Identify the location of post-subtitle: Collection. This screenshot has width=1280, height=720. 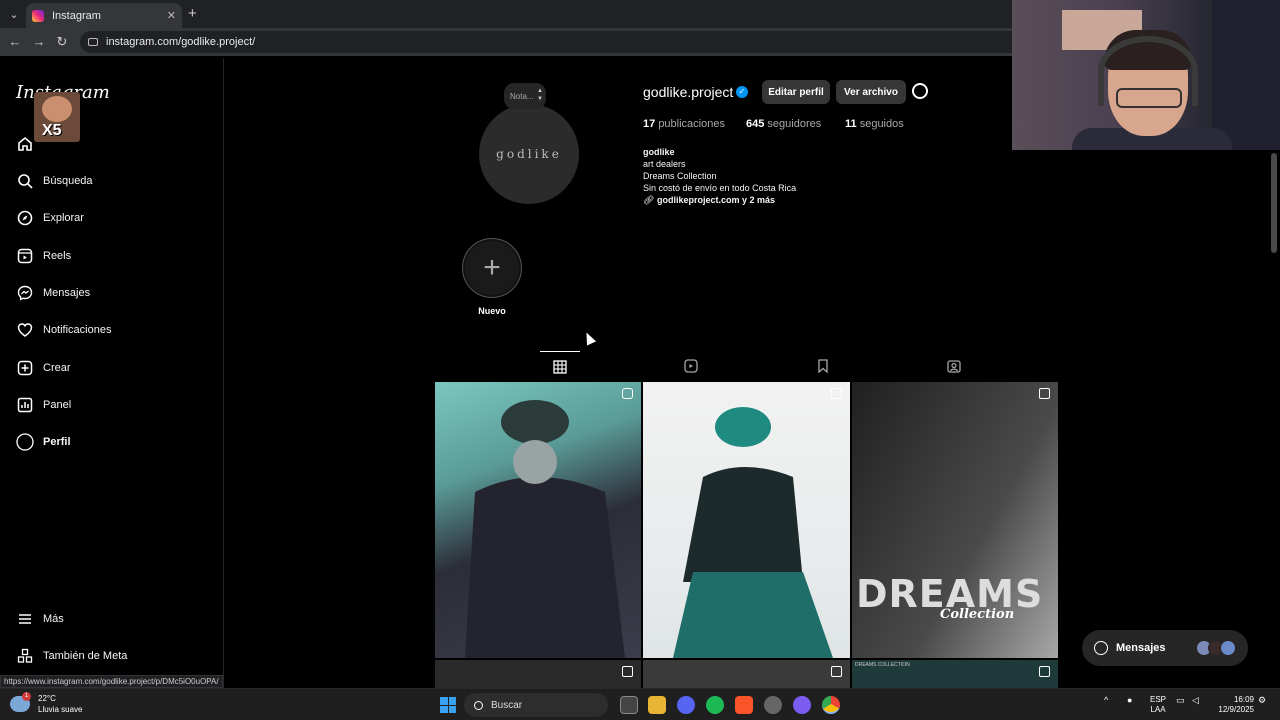
(977, 614).